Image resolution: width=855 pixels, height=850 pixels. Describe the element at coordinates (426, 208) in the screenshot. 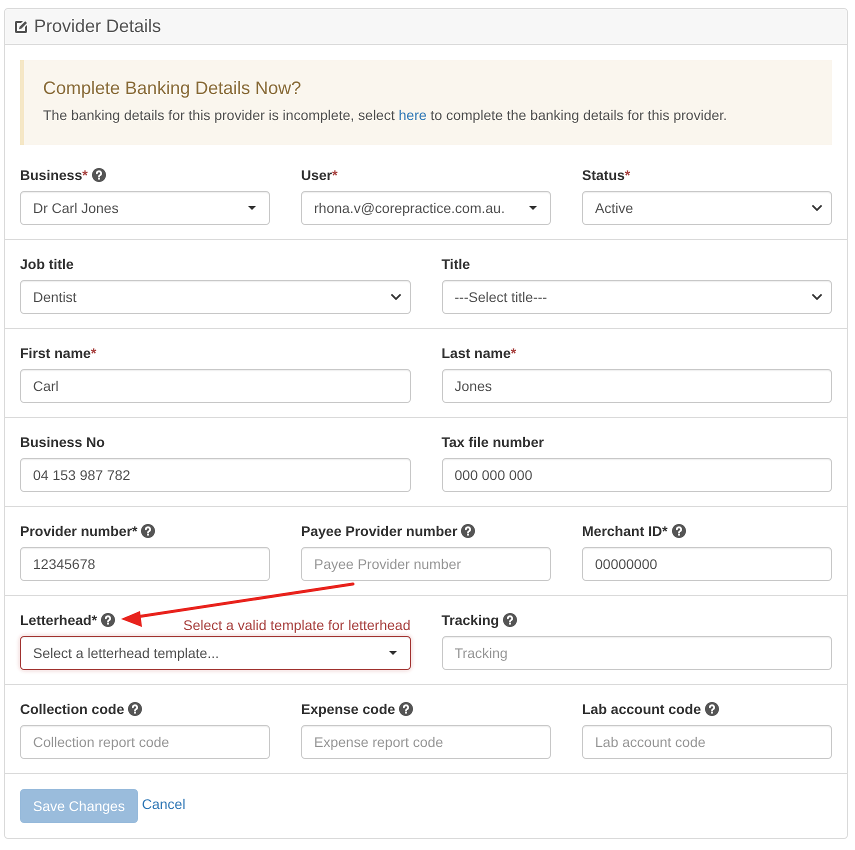

I see `dropdown-field: rhona.v@corepractice.com.au.` at that location.